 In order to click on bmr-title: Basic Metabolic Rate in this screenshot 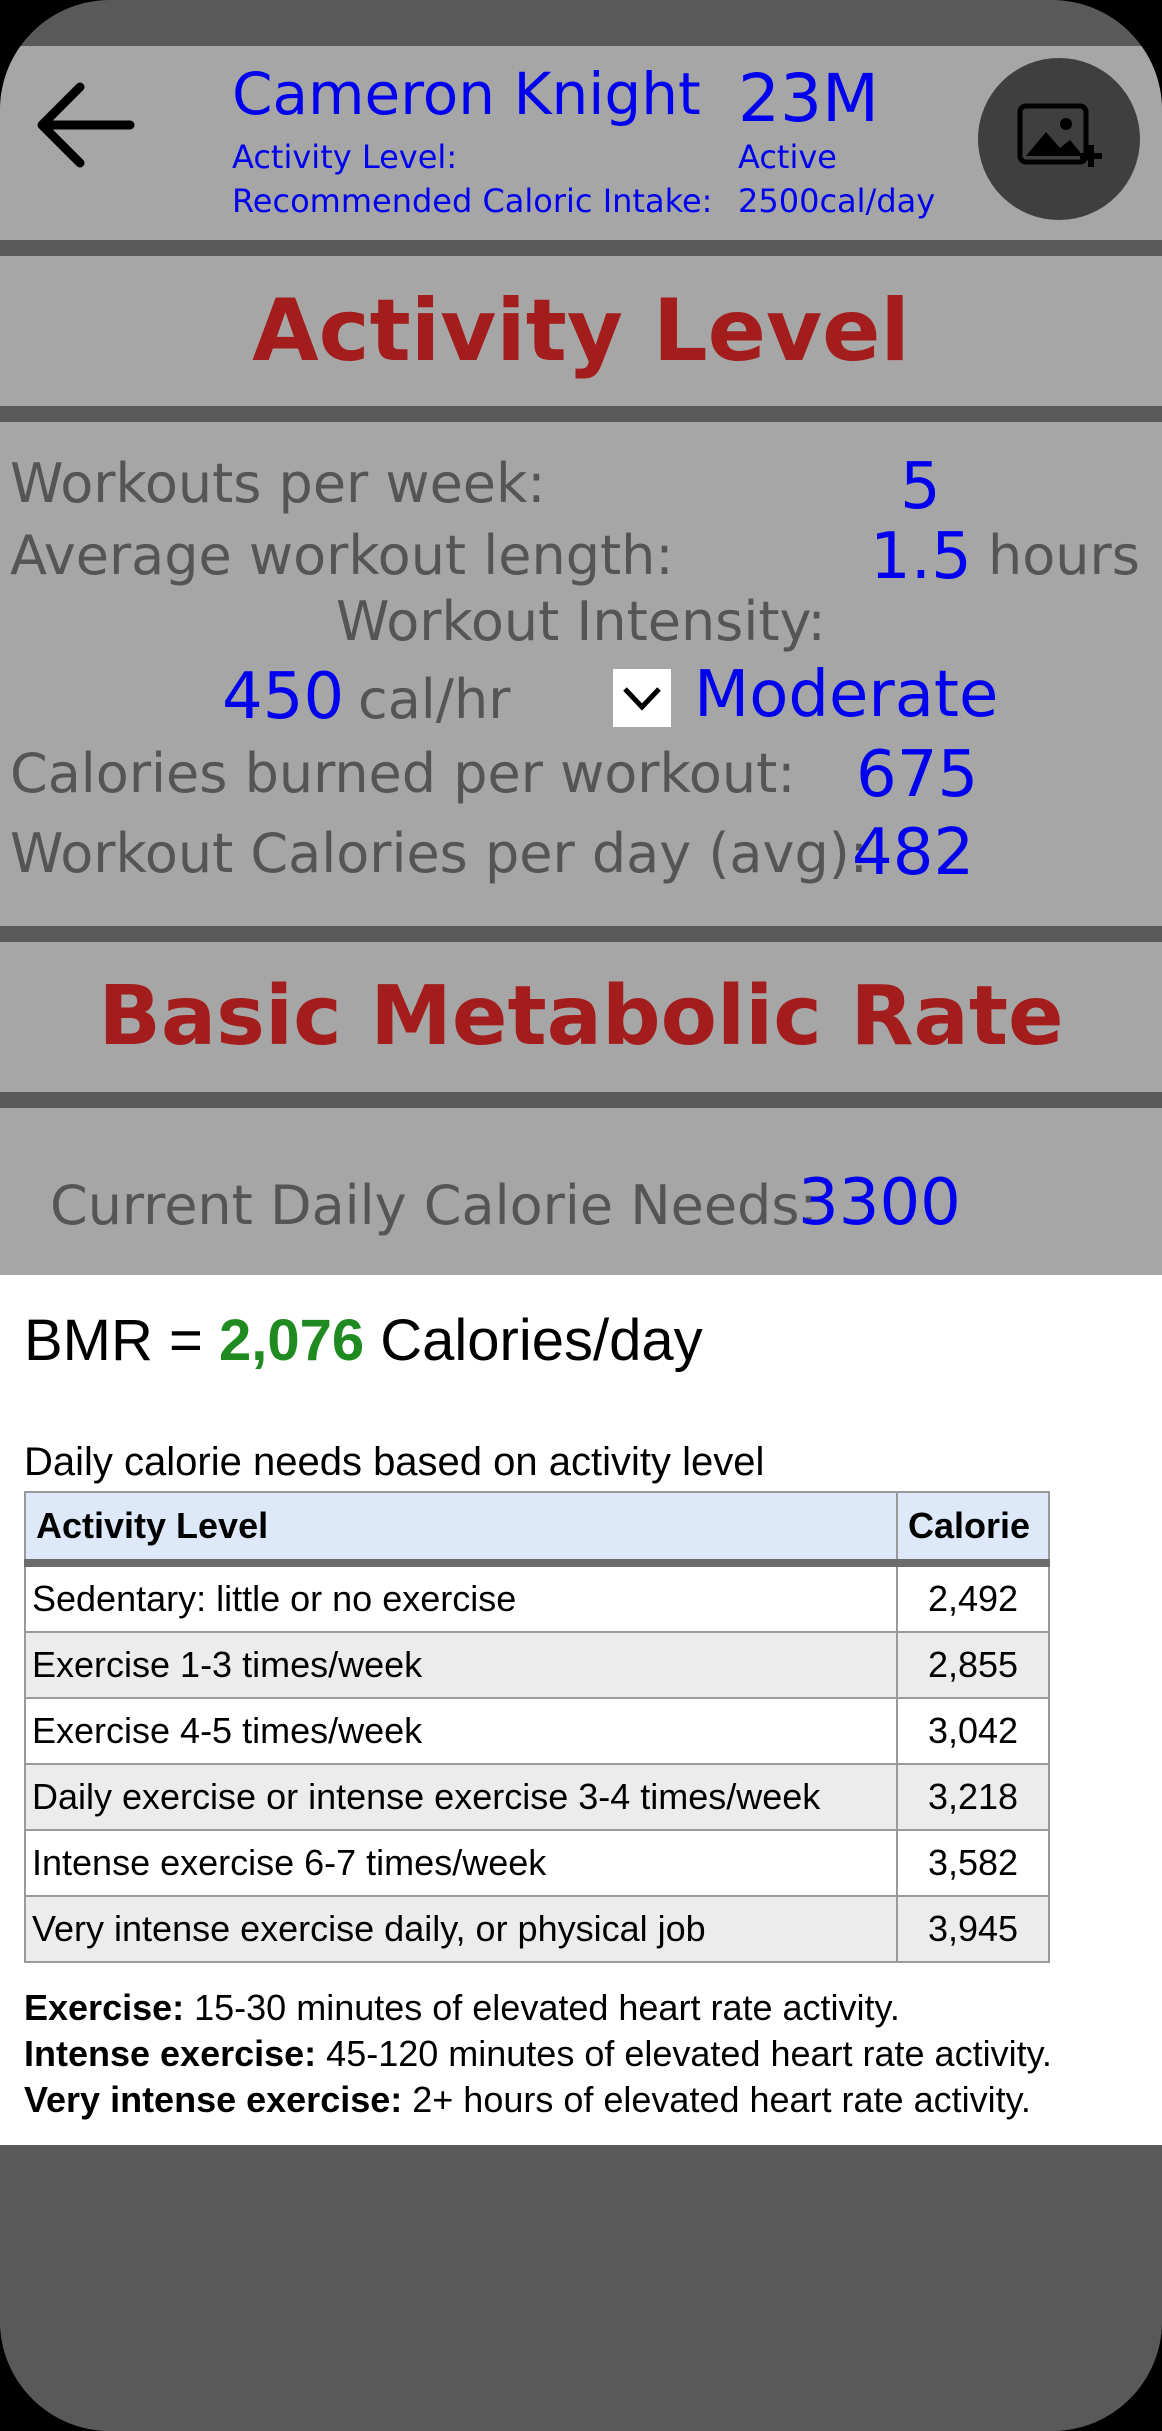, I will do `click(581, 1016)`.